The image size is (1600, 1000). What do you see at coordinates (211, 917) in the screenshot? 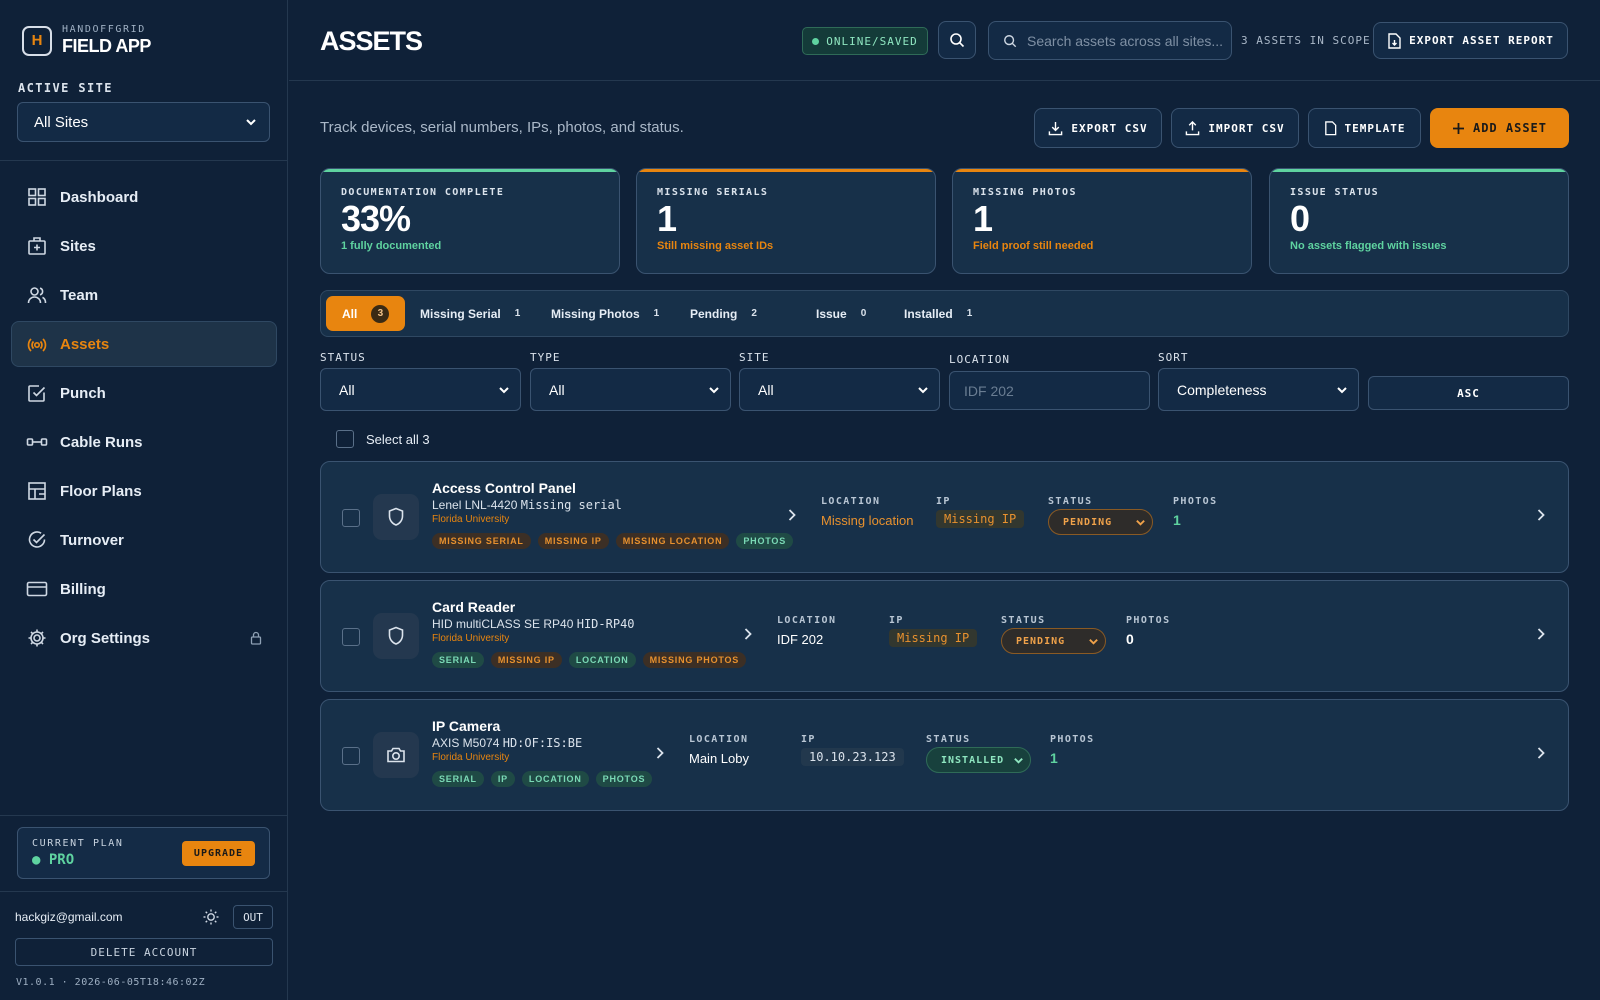
I see `theme-toggle-icon` at bounding box center [211, 917].